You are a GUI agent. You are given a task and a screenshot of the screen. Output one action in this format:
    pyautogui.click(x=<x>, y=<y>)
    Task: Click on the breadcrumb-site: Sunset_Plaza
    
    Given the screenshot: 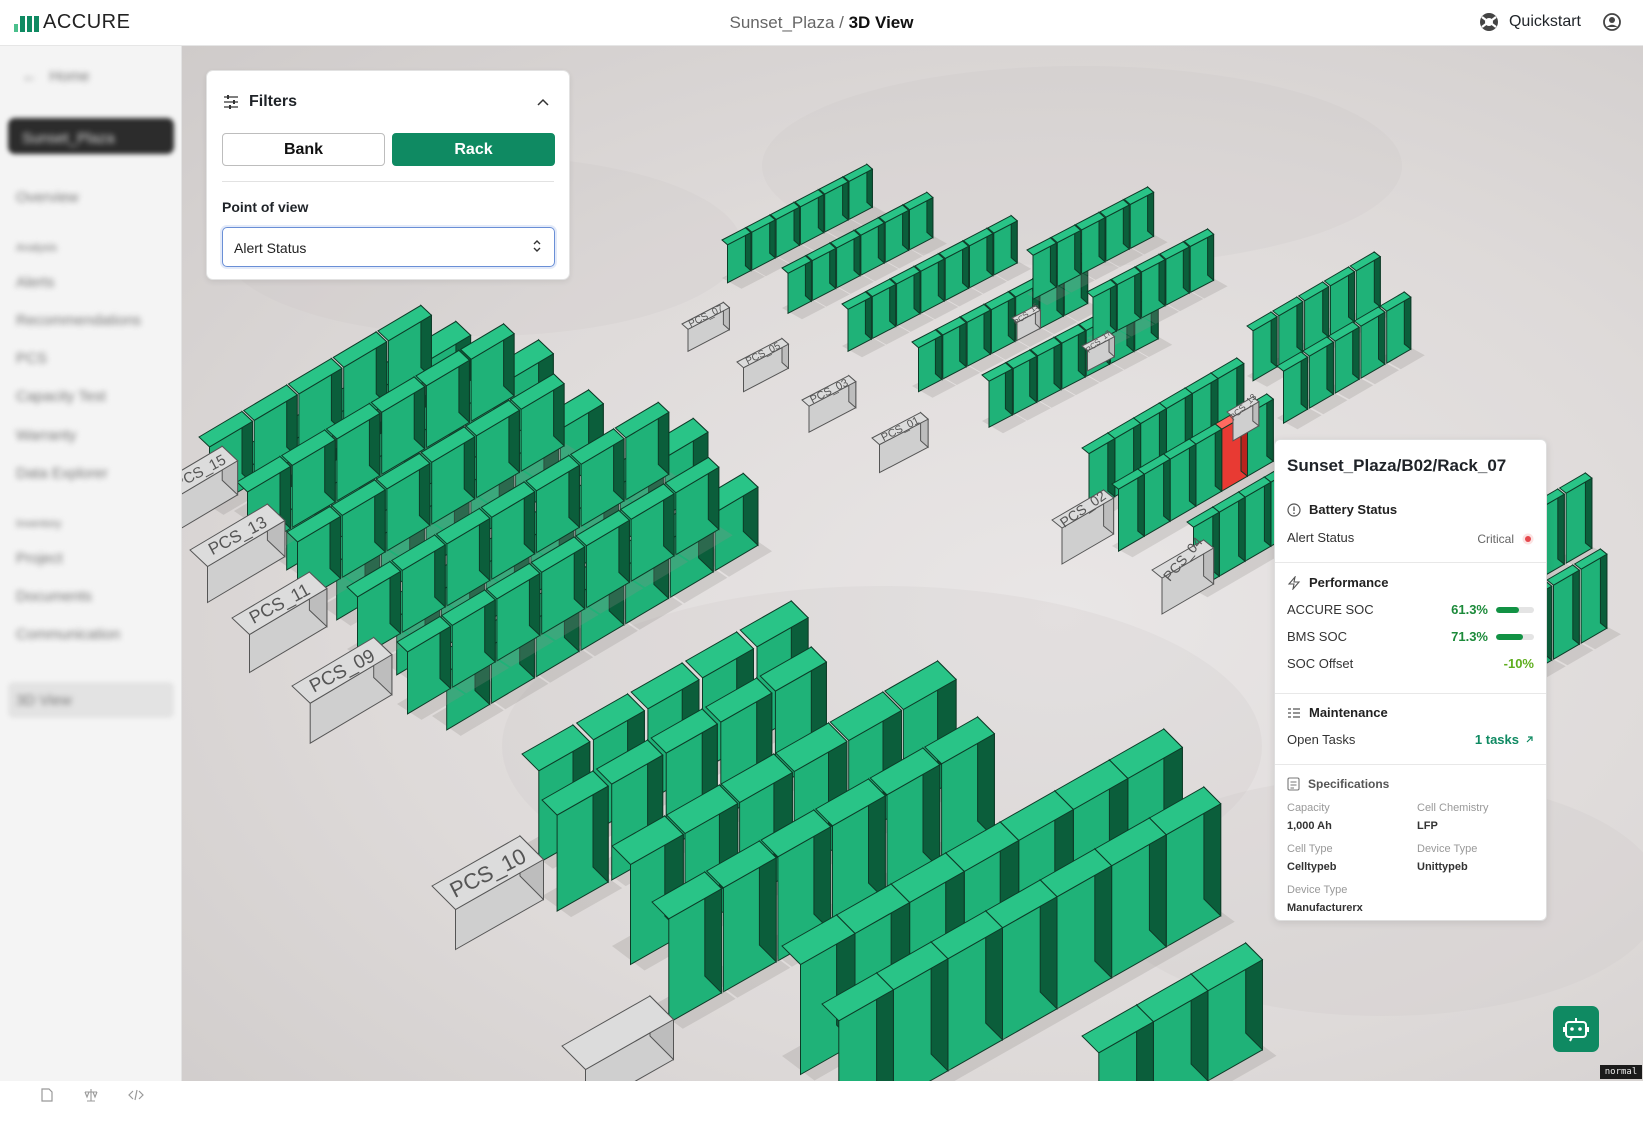 What is the action you would take?
    pyautogui.click(x=782, y=22)
    